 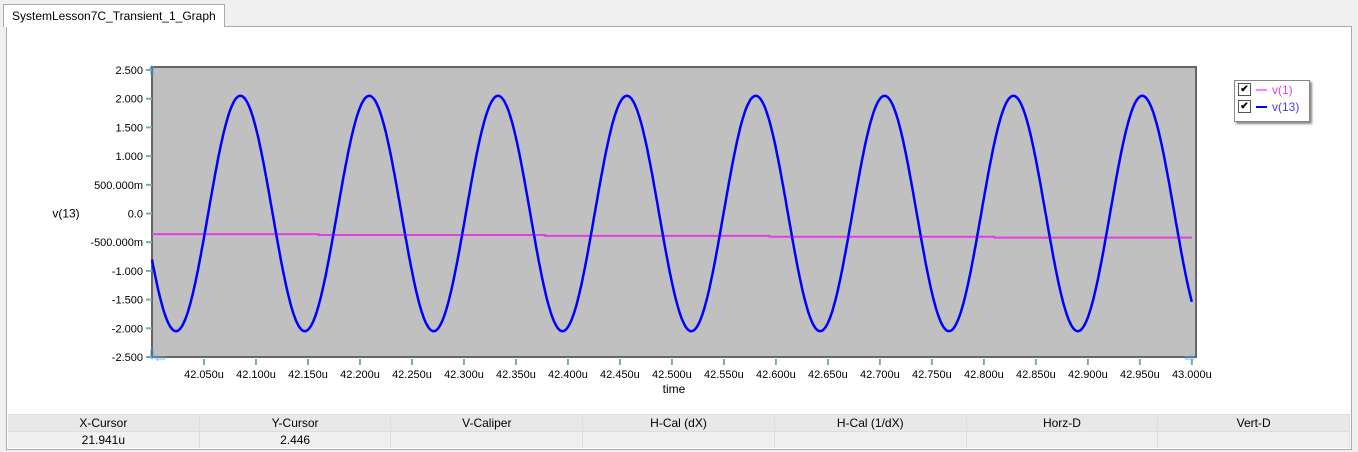 I want to click on x-tick-label: 42.450u, so click(x=620, y=375).